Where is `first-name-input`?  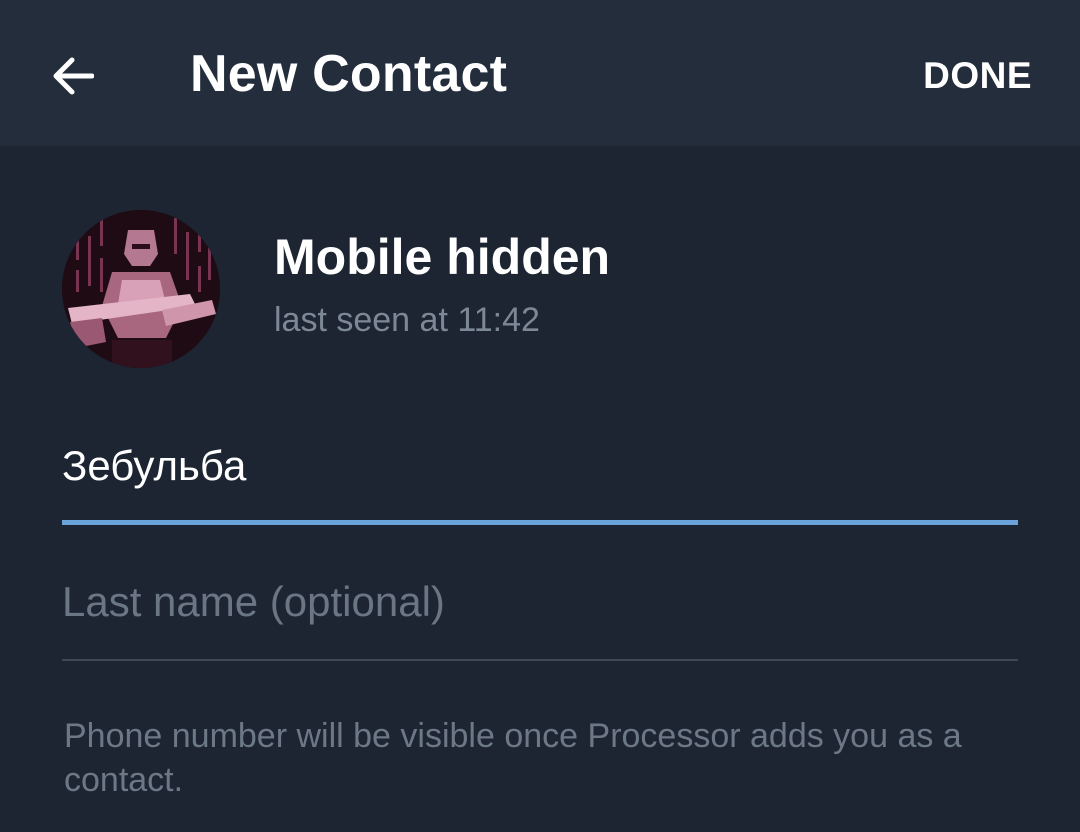 first-name-input is located at coordinates (540, 466).